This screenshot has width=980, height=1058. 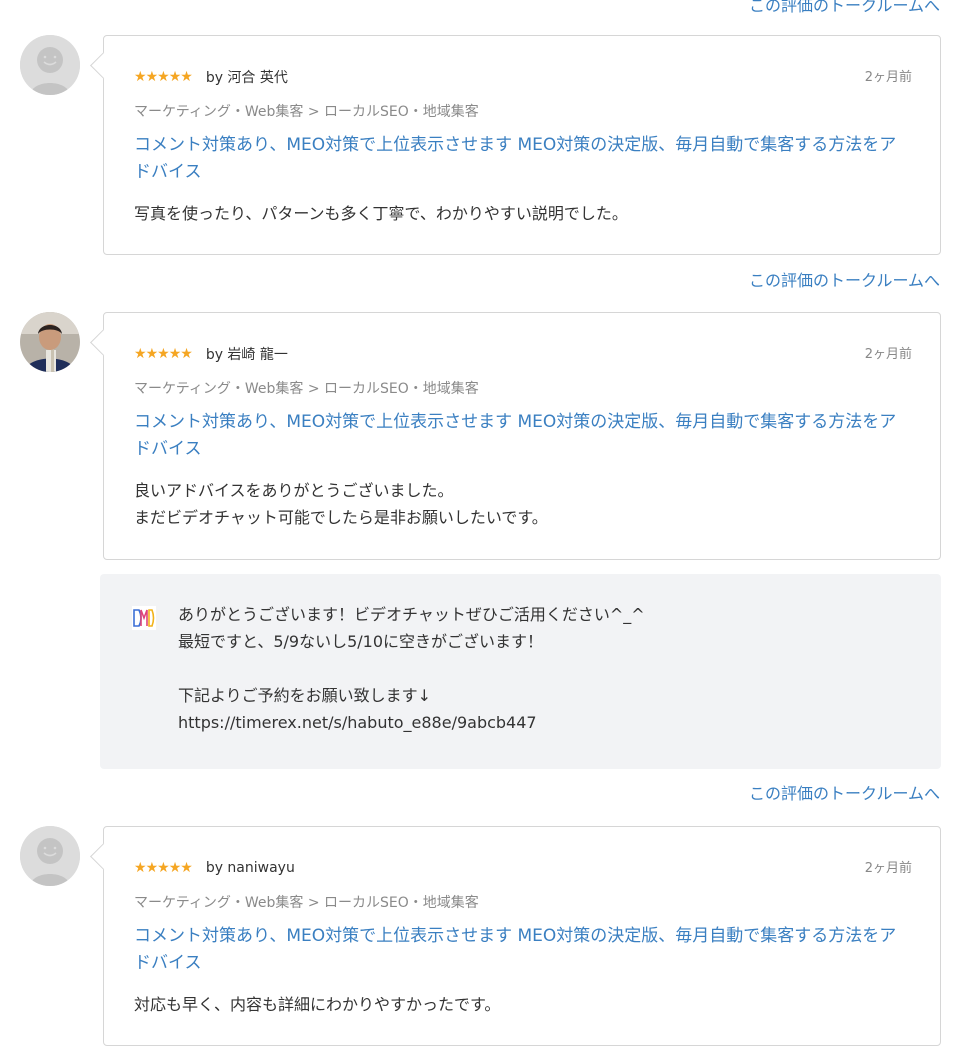 I want to click on reply-line: 最短ですと、5/9ないし5/10に空きがございます！, so click(x=361, y=641).